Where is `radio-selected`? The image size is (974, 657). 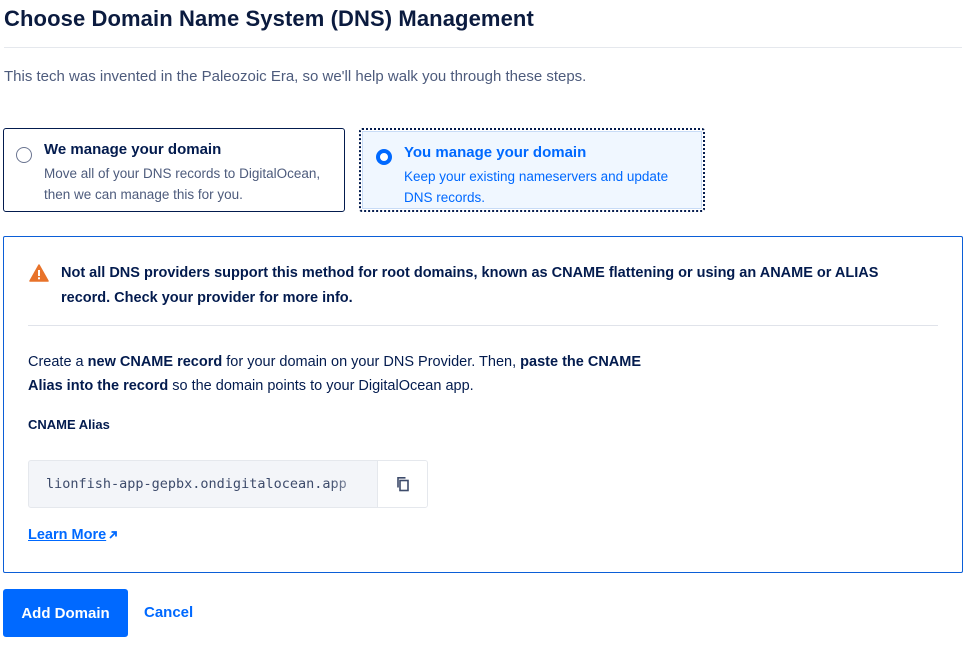
radio-selected is located at coordinates (384, 157).